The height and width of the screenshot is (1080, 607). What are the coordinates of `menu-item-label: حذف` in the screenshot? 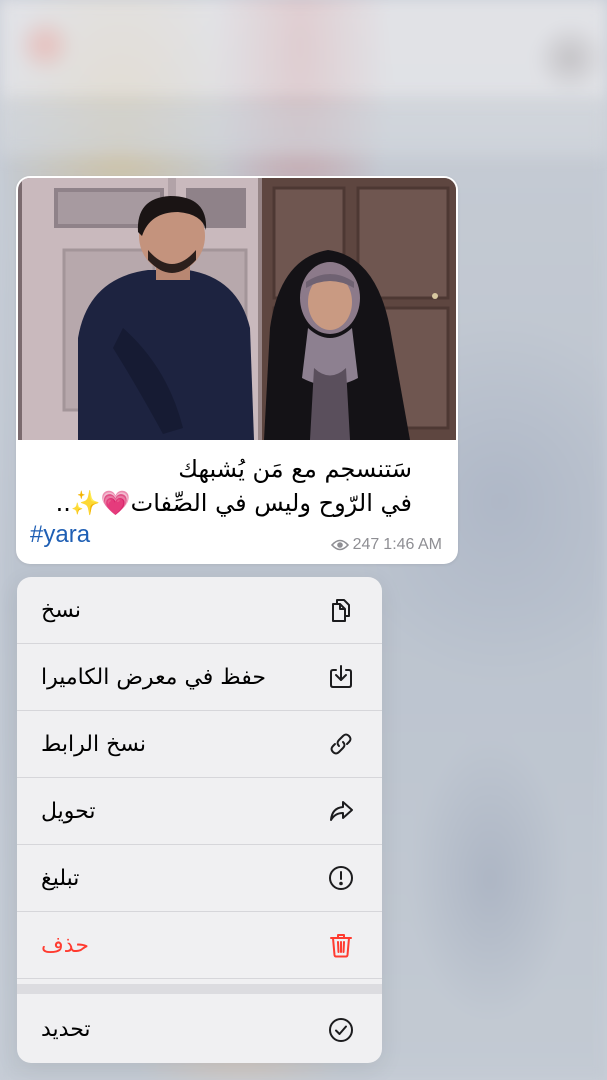 It's located at (65, 945).